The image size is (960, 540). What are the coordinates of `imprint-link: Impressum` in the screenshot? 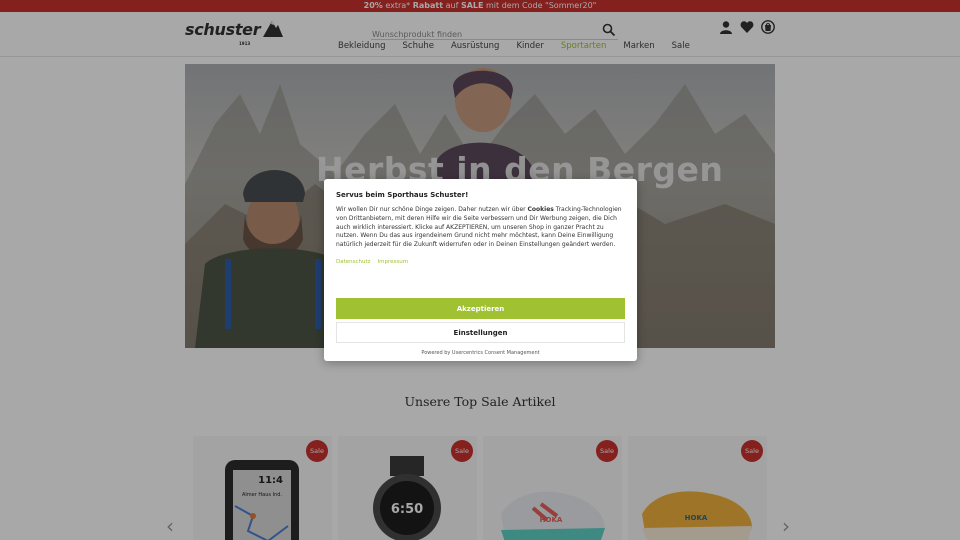 It's located at (393, 262).